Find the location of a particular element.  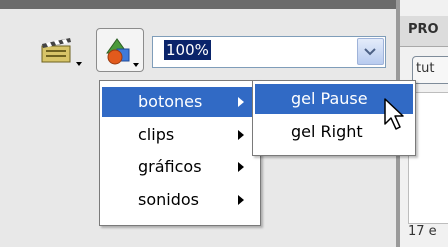

menu-item-label: gráficos is located at coordinates (170, 166).